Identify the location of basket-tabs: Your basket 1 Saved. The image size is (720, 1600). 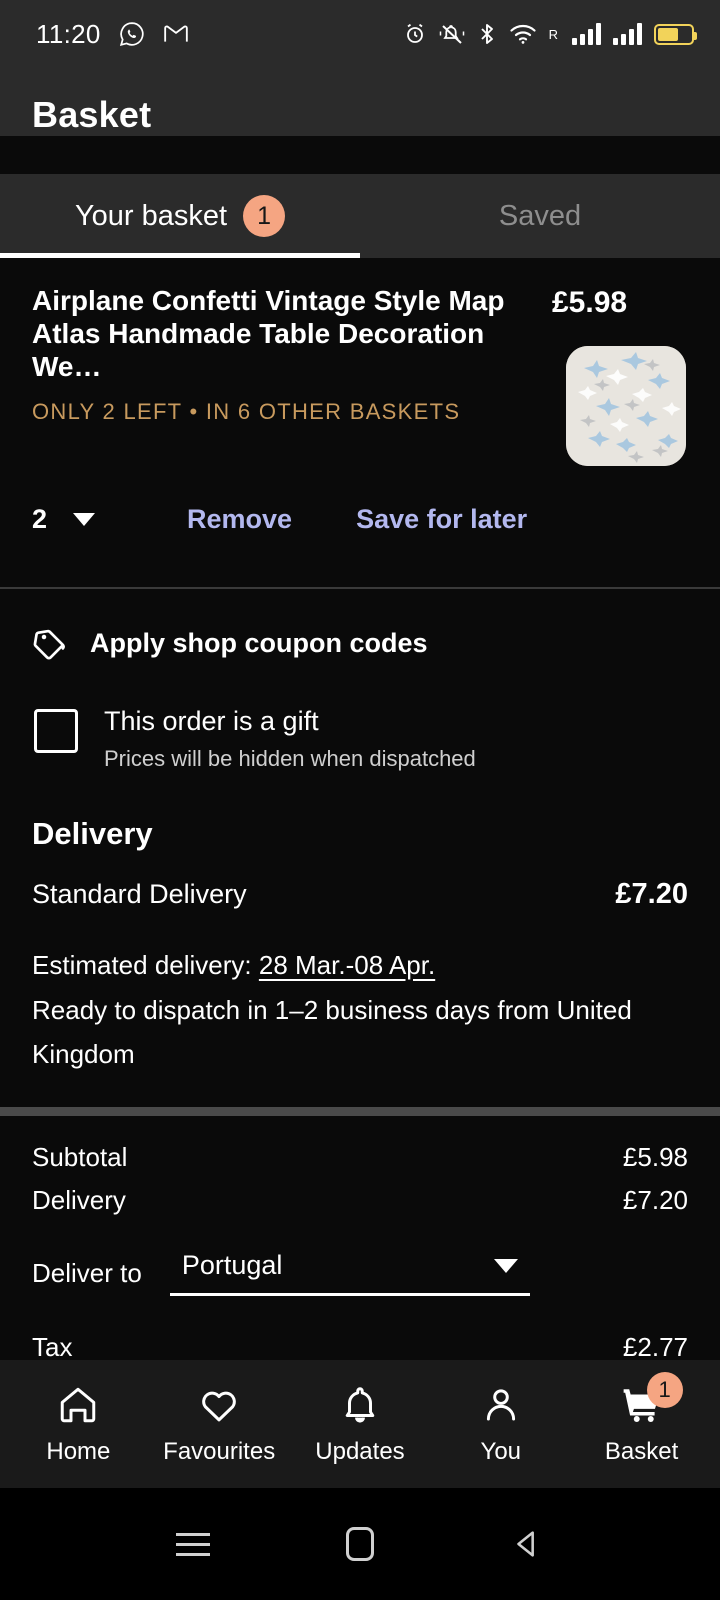
(360, 216).